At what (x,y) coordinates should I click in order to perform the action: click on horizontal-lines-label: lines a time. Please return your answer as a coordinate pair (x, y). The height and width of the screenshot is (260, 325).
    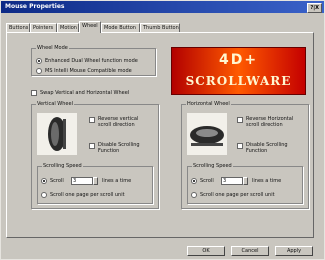
    Looking at the image, I should click on (267, 181).